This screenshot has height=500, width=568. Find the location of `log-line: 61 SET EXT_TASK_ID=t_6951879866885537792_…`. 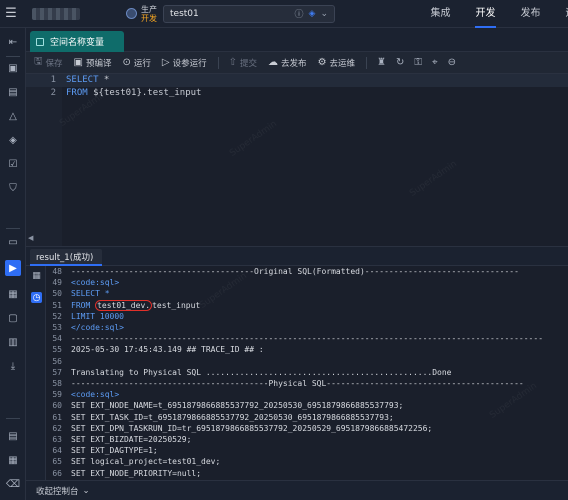

log-line: 61 SET EXT_TASK_ID=t_6951879866885537792_… is located at coordinates (223, 417).